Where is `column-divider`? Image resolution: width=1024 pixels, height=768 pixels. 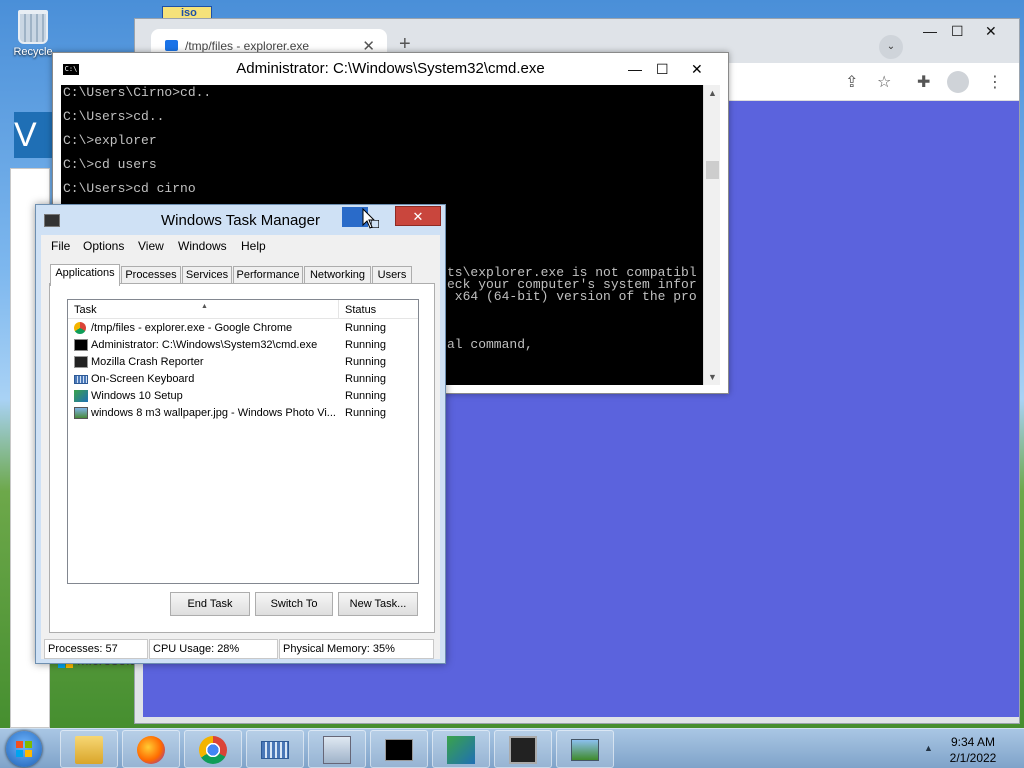 column-divider is located at coordinates (338, 309).